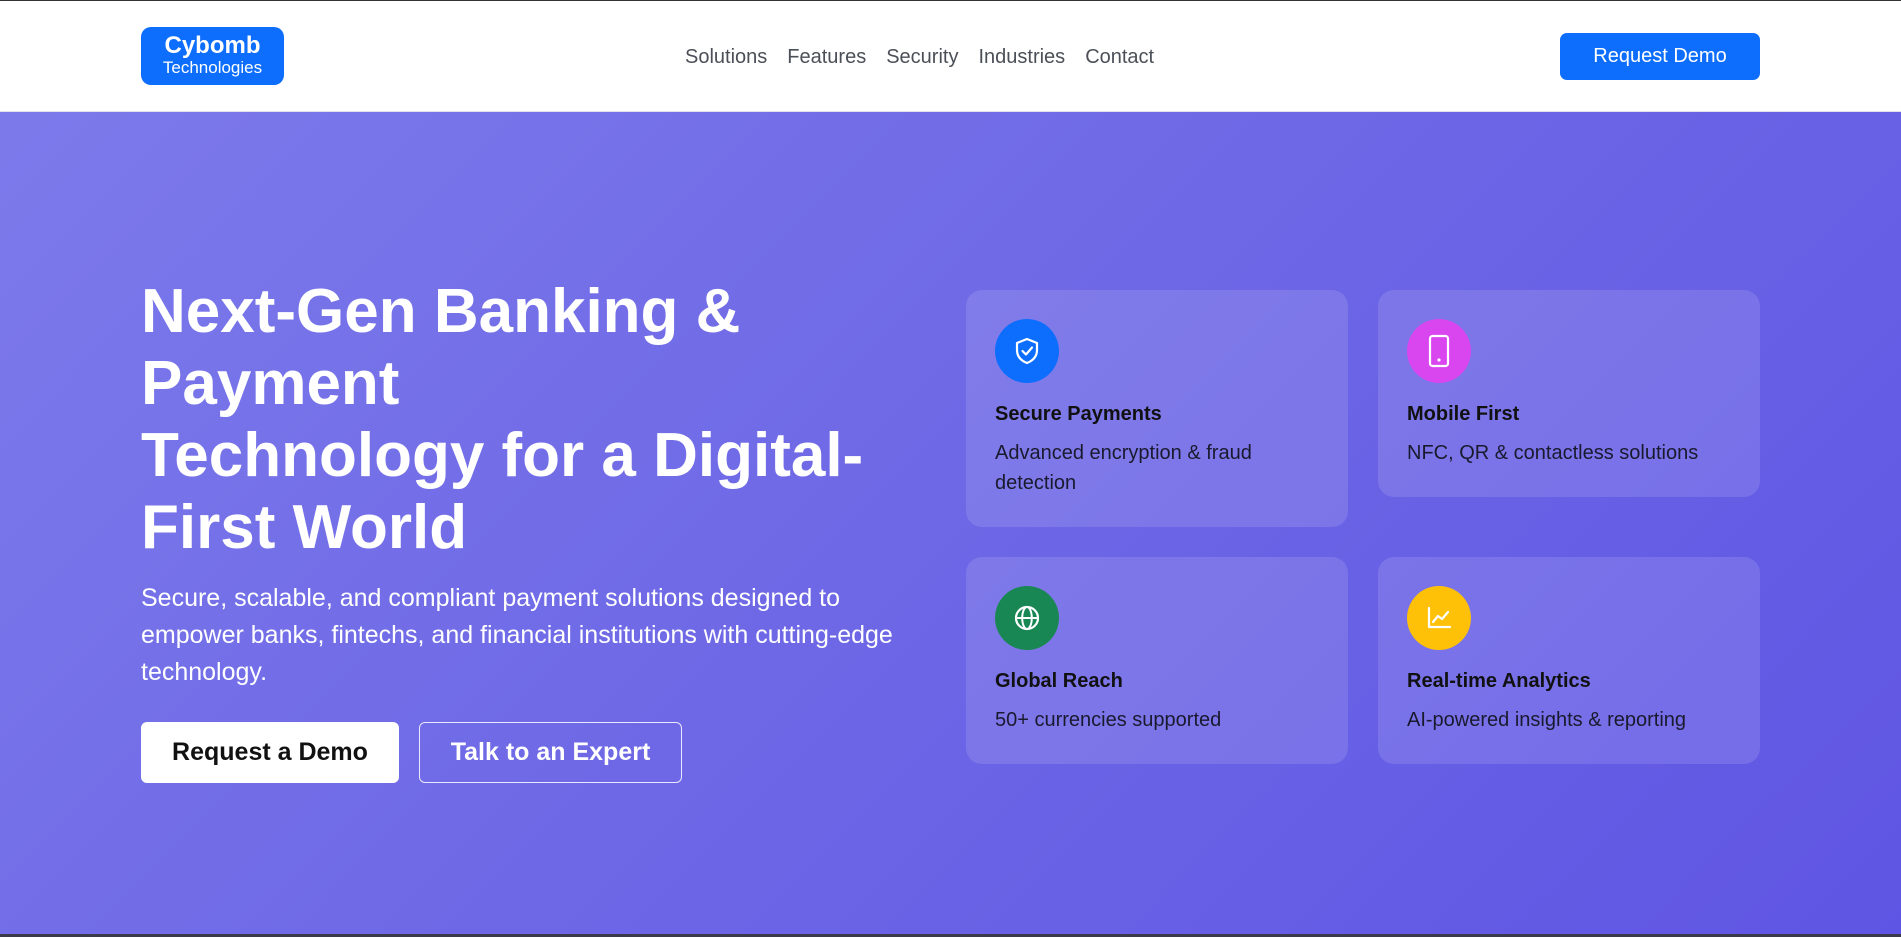  Describe the element at coordinates (826, 57) in the screenshot. I see `nav-link-features: Features` at that location.